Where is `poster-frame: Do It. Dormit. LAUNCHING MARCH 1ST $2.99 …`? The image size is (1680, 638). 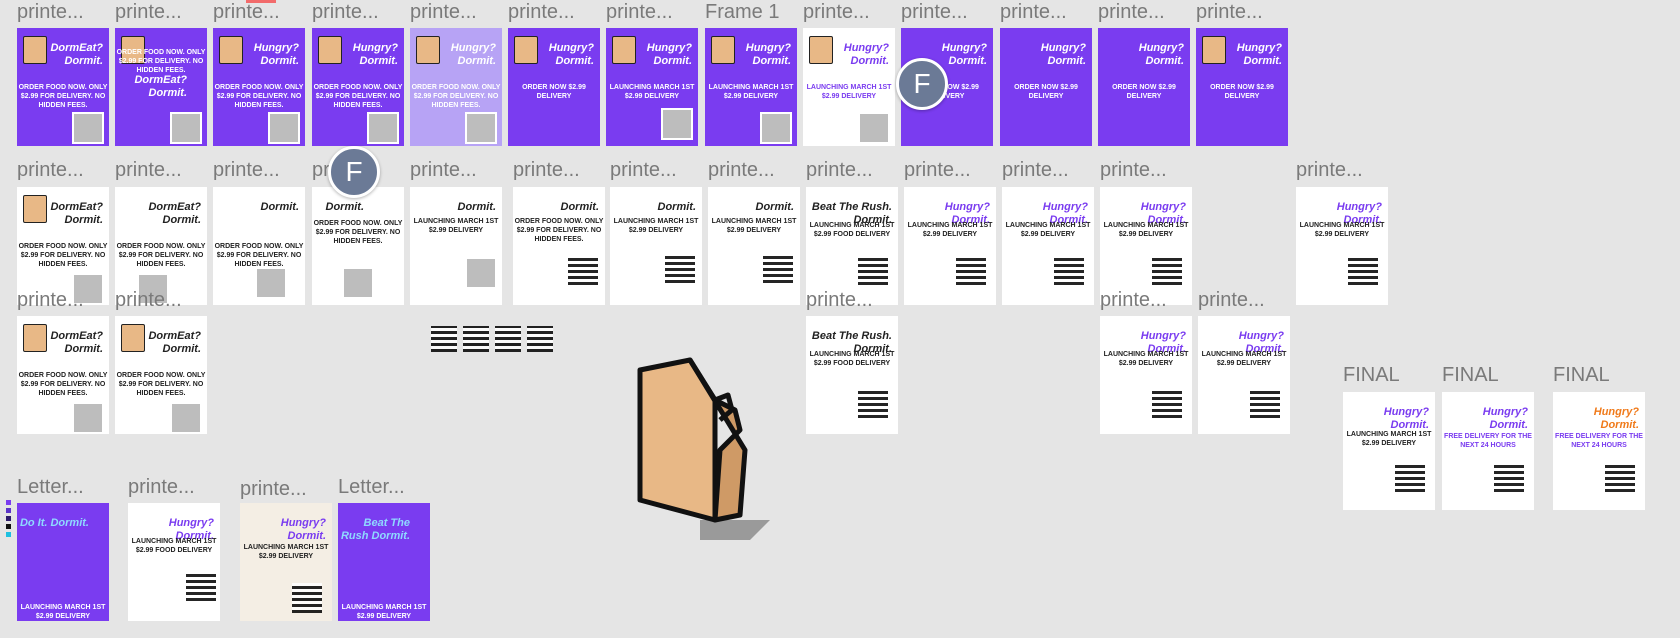 poster-frame: Do It. Dormit. LAUNCHING MARCH 1ST $2.99 … is located at coordinates (63, 562).